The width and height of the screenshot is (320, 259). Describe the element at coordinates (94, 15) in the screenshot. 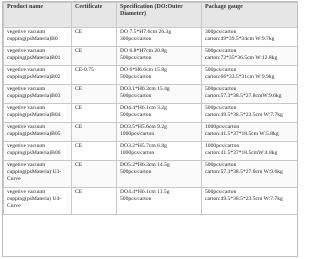

I see `column-header-certificate: Certificate` at that location.